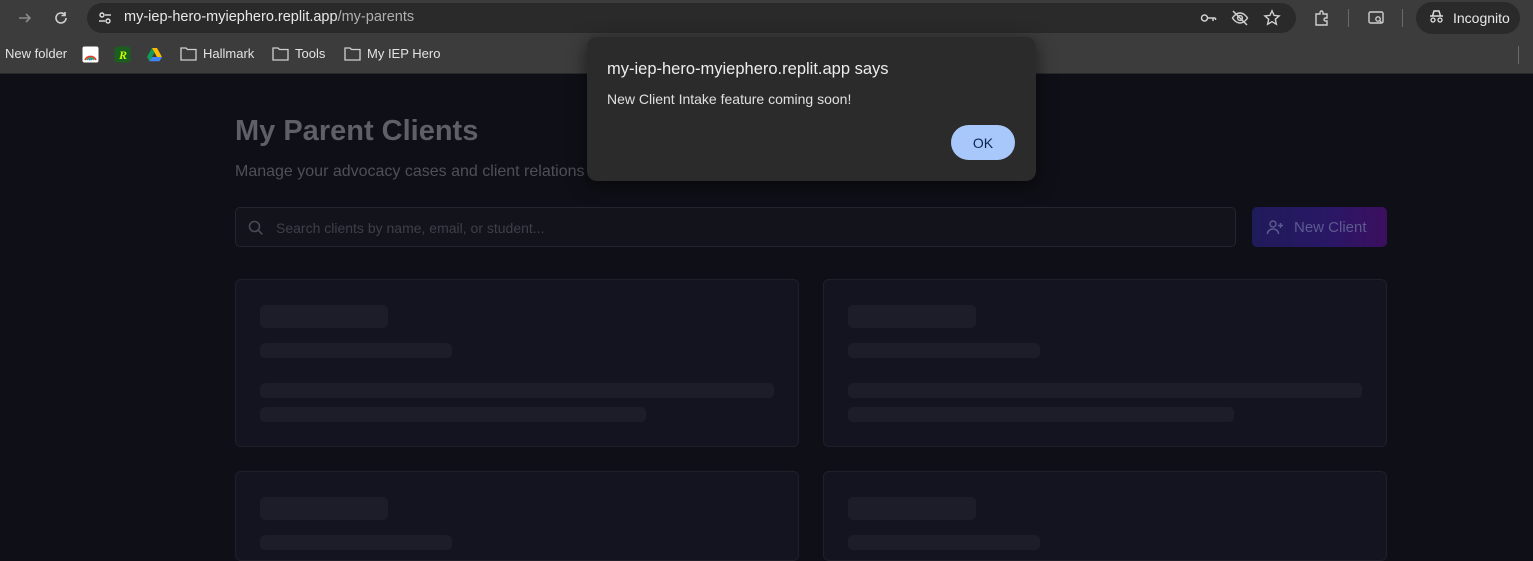  I want to click on bookmarks-divider, so click(1518, 55).